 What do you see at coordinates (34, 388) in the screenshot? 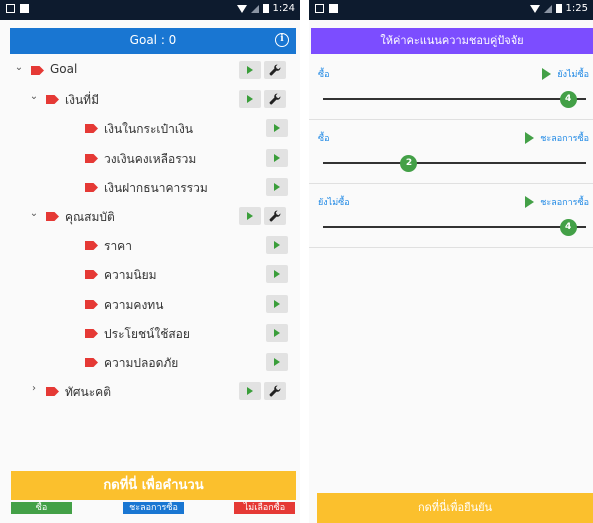
I see `chevron-right-icon: ›` at bounding box center [34, 388].